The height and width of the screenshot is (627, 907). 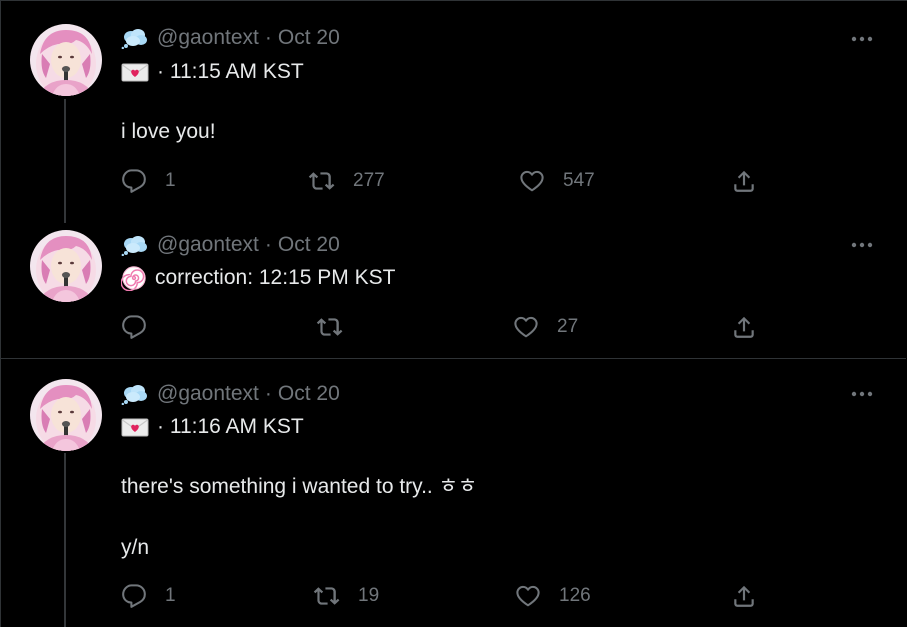 I want to click on like-button: 27, so click(x=545, y=327).